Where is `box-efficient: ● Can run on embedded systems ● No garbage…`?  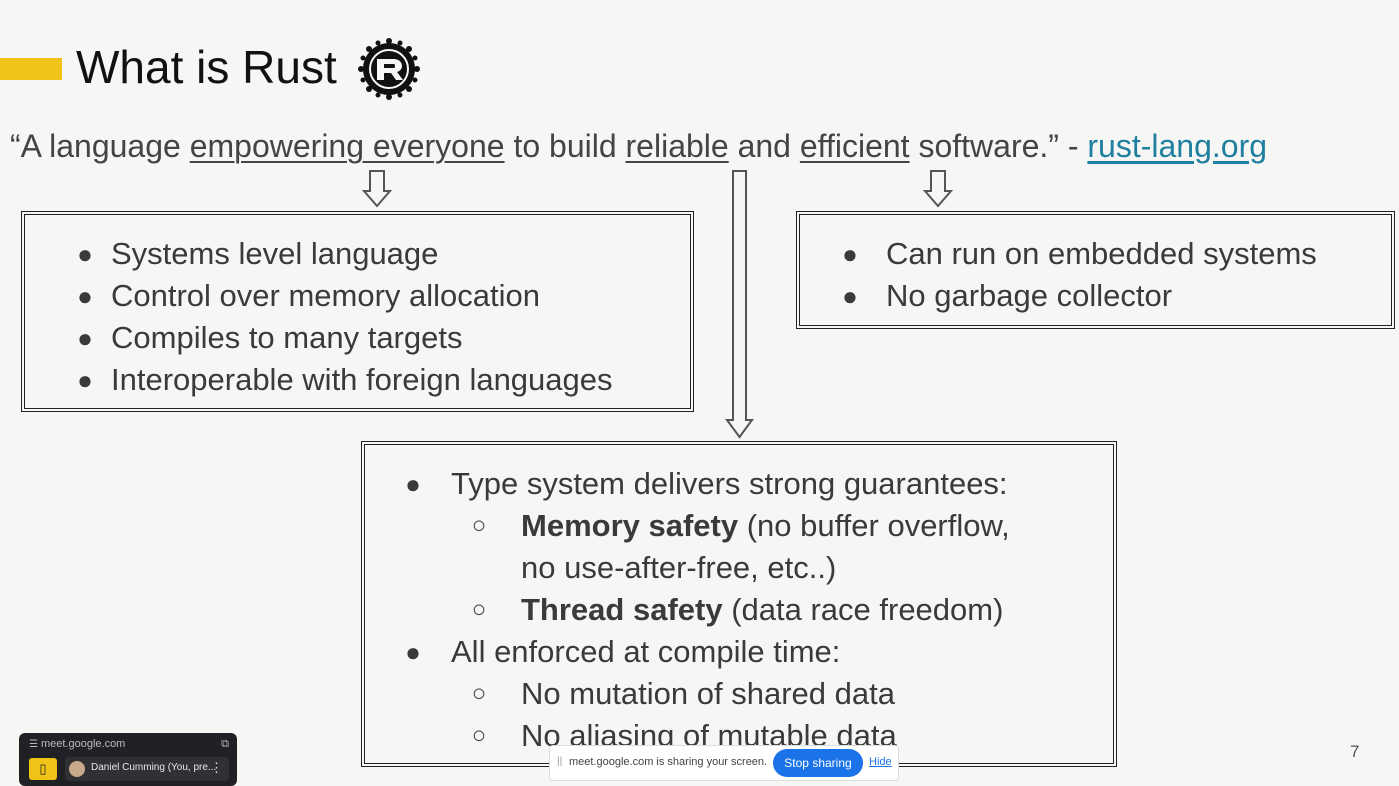
box-efficient: ● Can run on embedded systems ● No garbage… is located at coordinates (1095, 270).